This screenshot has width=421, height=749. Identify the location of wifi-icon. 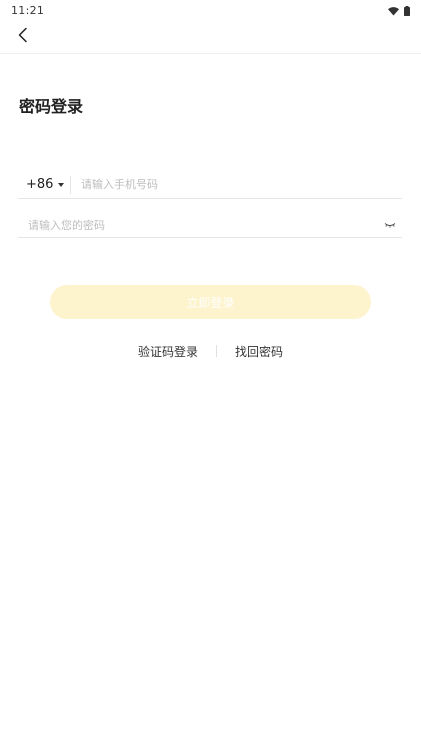
(393, 10).